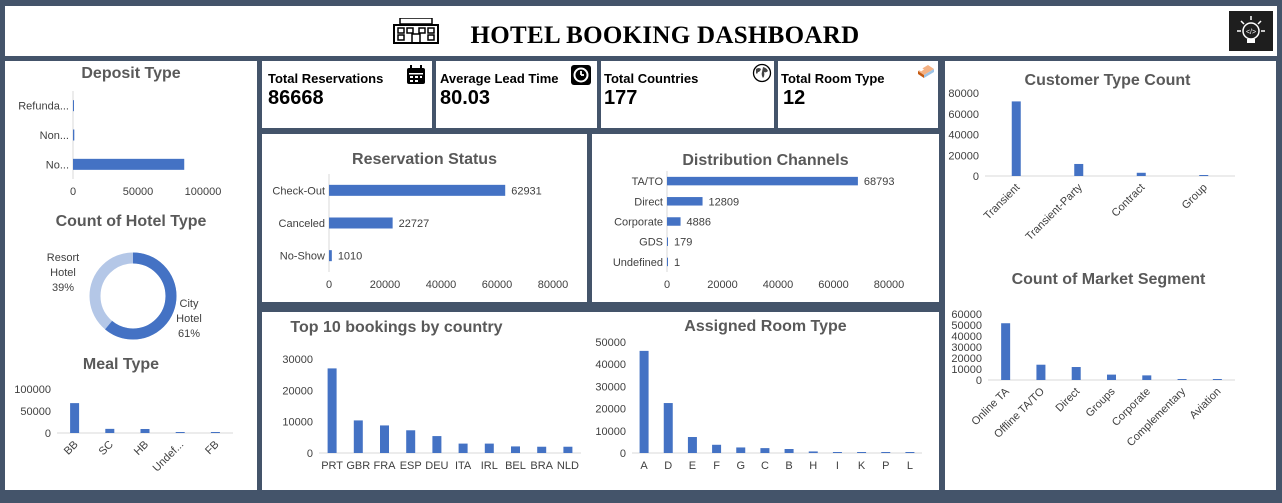 This screenshot has height=503, width=1282. Describe the element at coordinates (644, 466) in the screenshot. I see `category-label: A` at that location.